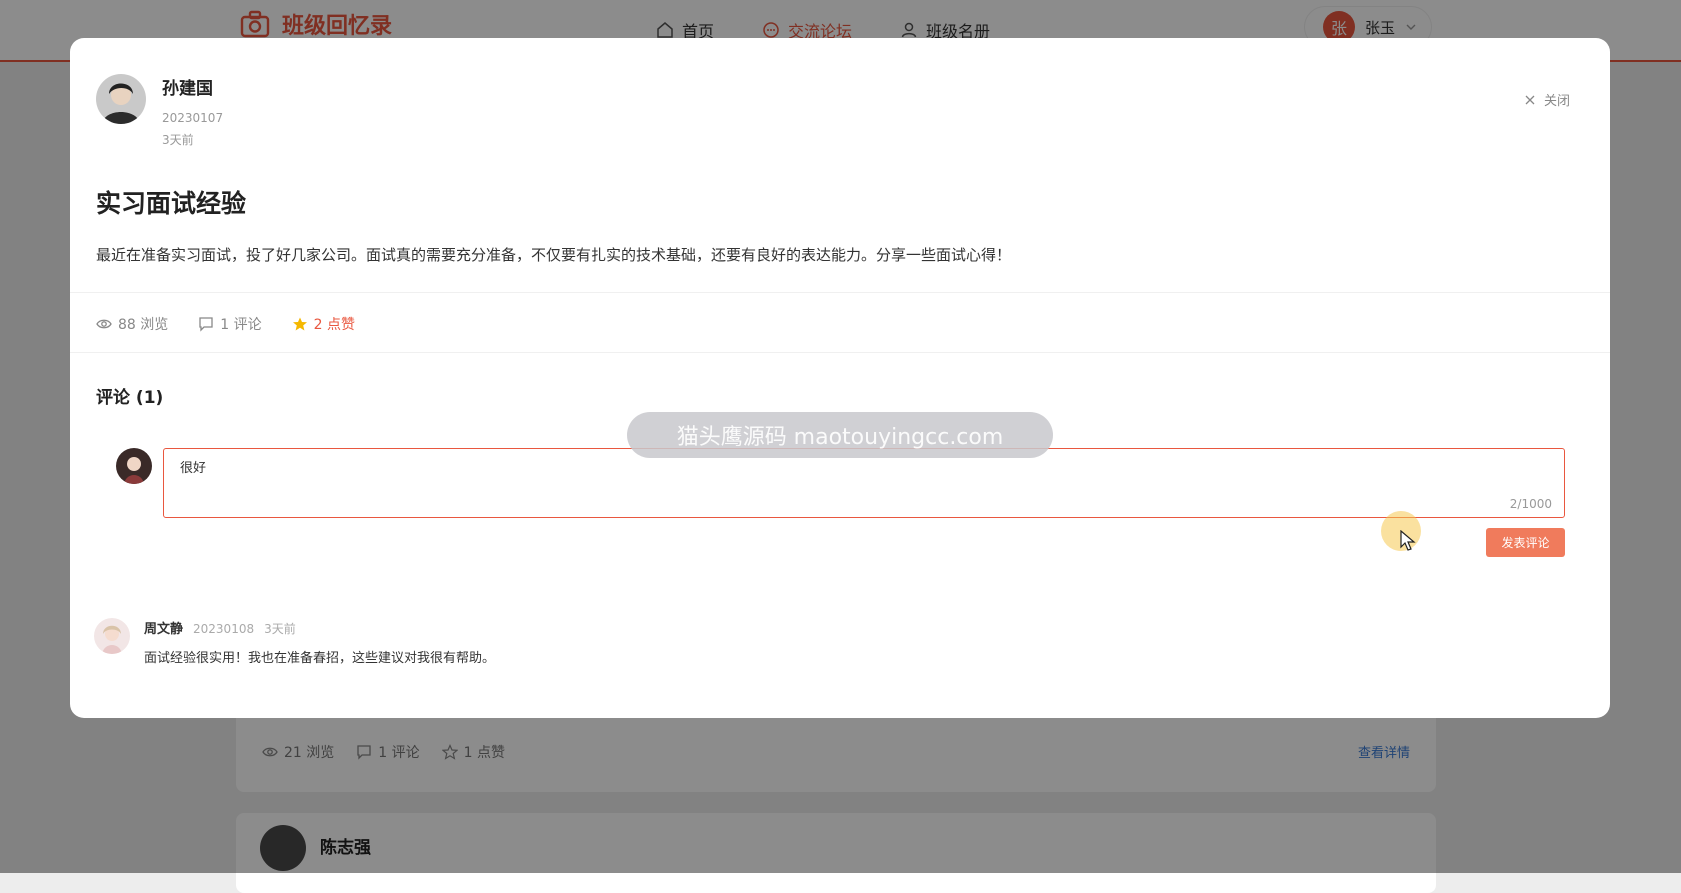 The width and height of the screenshot is (1681, 893). I want to click on comment-icon, so click(206, 324).